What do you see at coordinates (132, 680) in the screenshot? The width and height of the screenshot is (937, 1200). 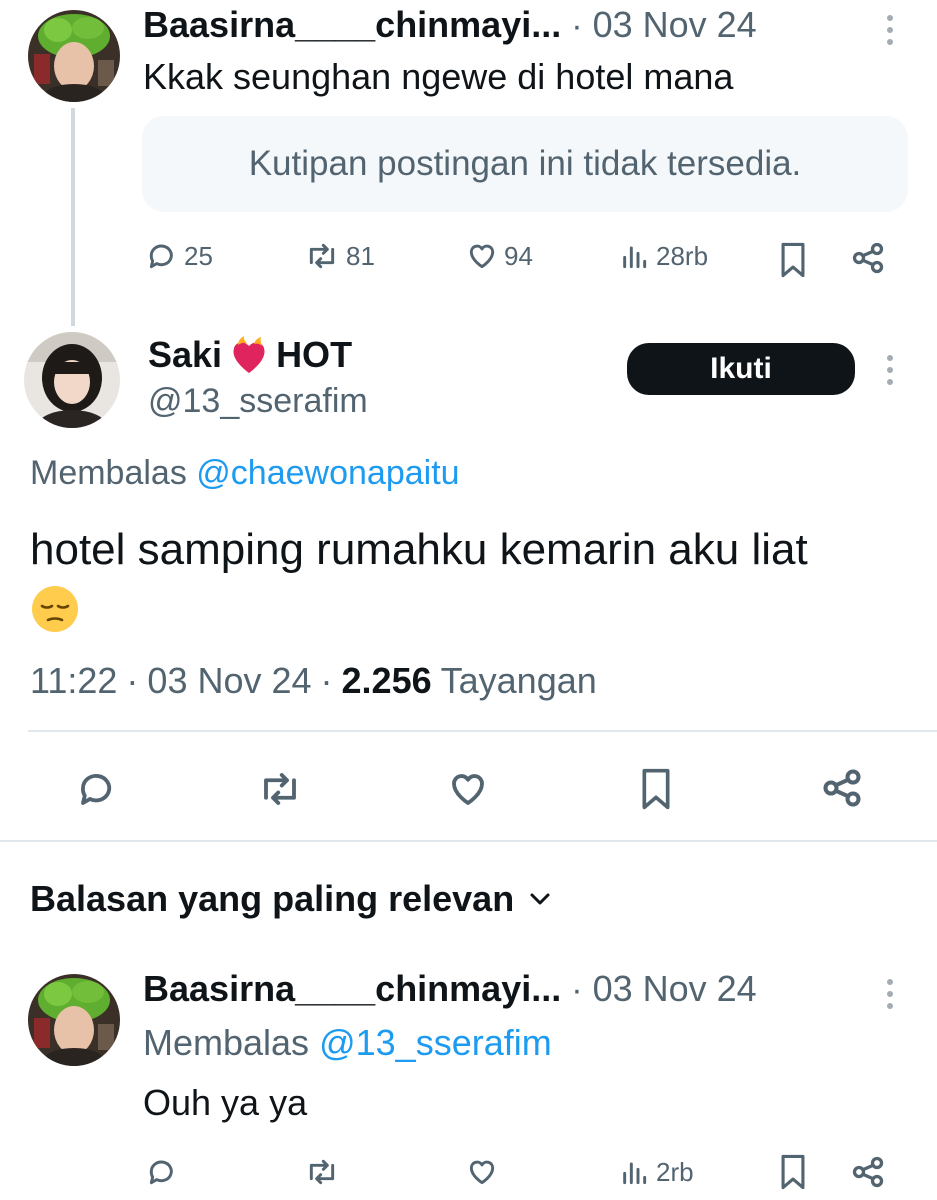 I see `main-tweet-sep1: ·` at bounding box center [132, 680].